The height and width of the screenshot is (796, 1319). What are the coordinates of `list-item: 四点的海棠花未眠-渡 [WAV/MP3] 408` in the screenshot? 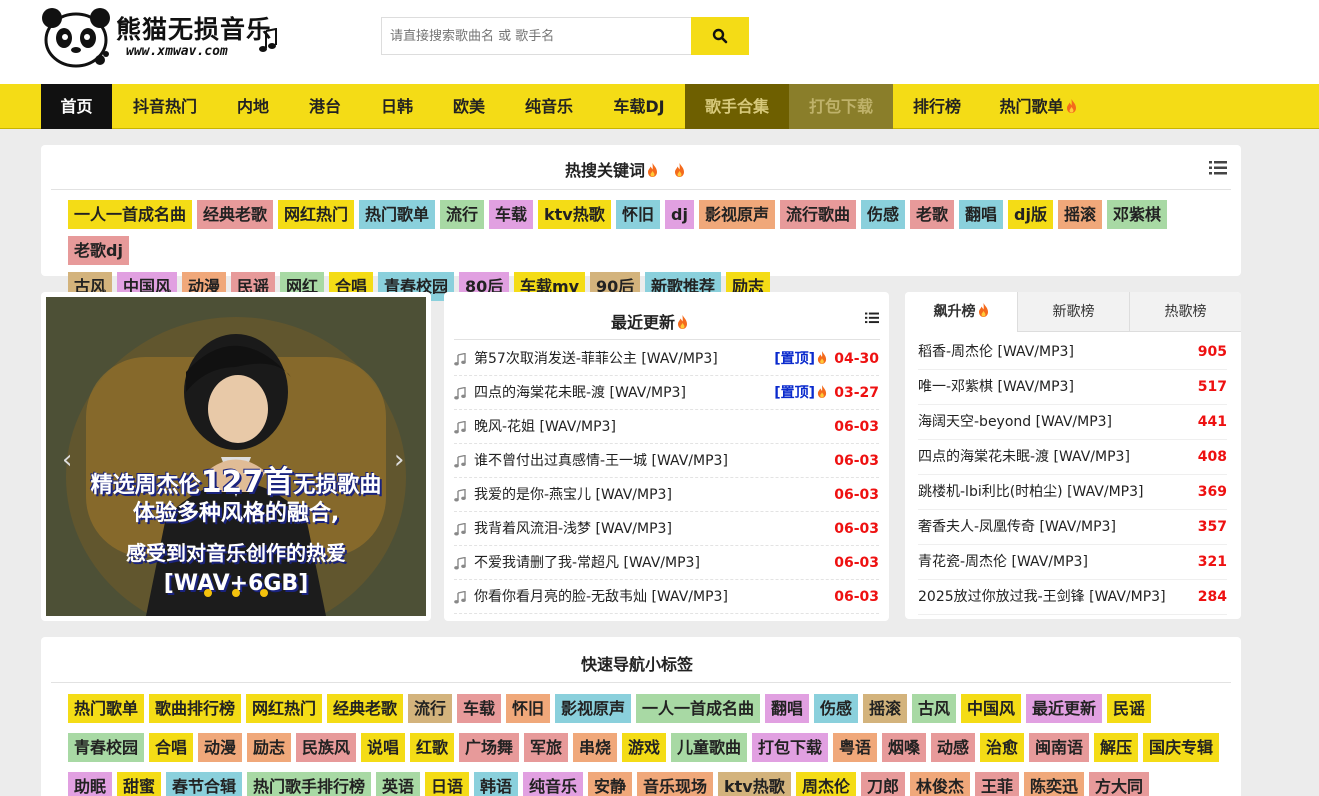 It's located at (1072, 457).